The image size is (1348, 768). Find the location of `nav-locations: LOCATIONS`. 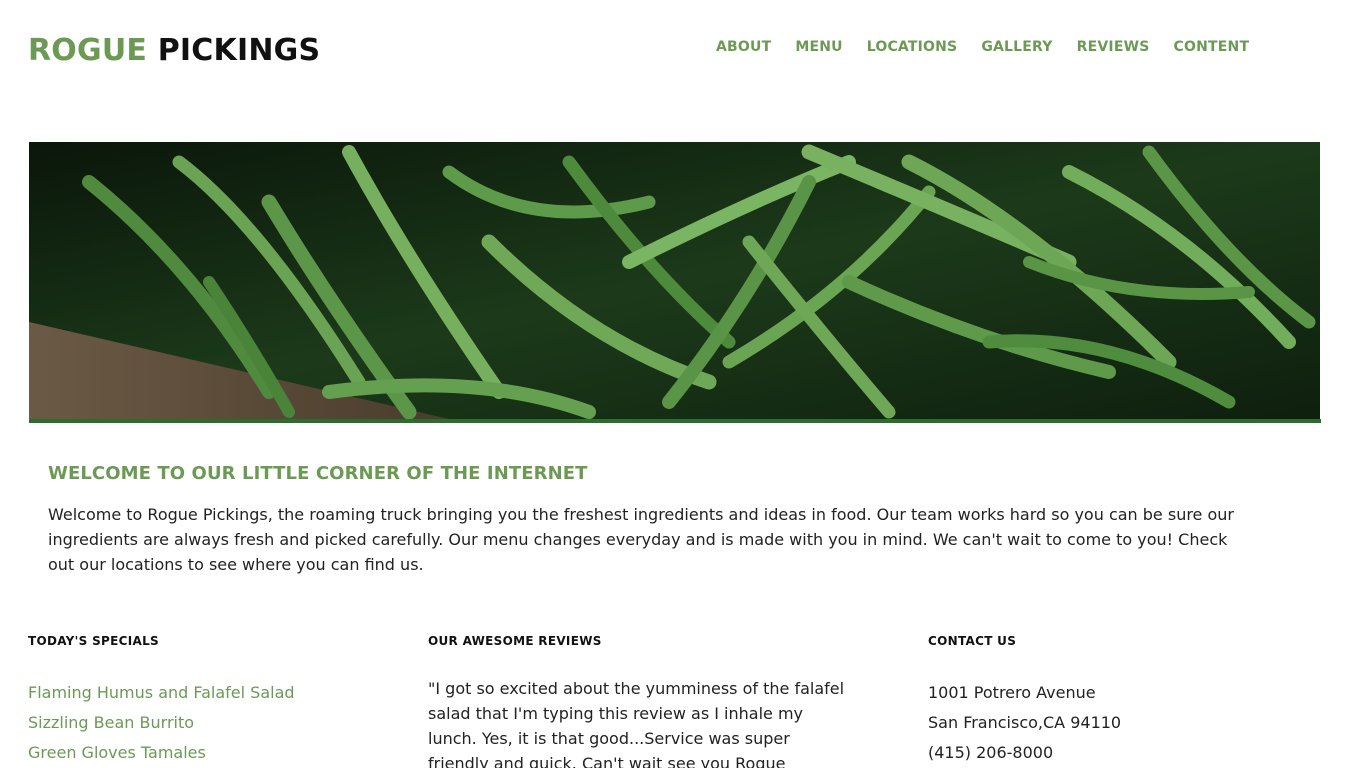

nav-locations: LOCATIONS is located at coordinates (912, 47).